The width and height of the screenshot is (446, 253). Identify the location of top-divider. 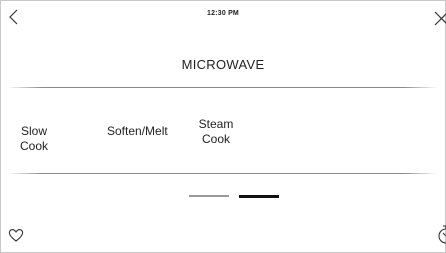
(223, 87).